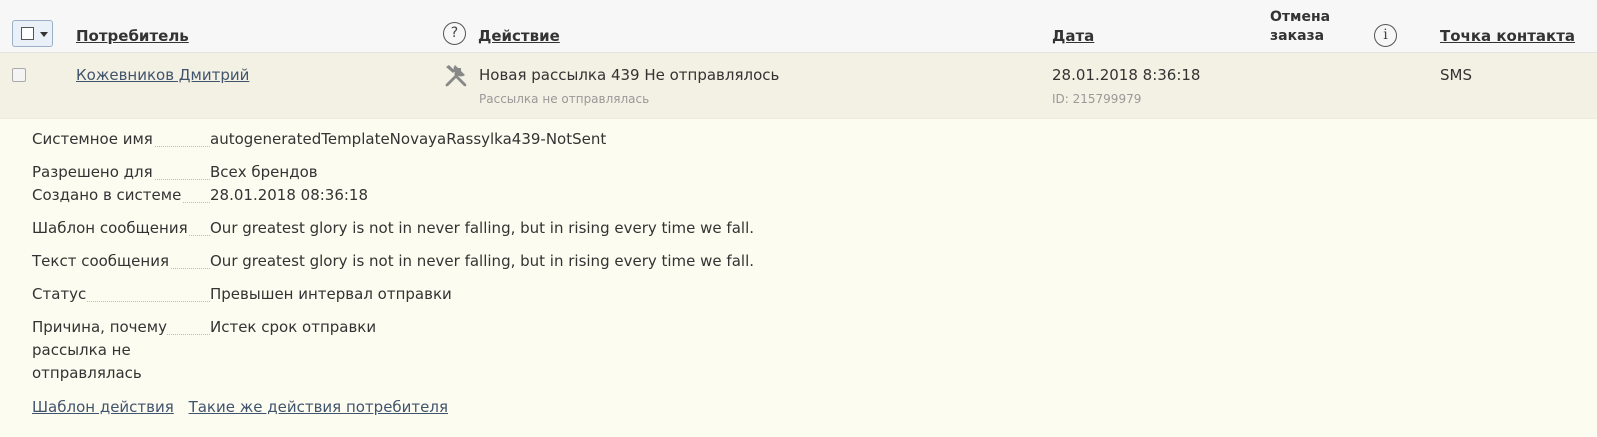 This screenshot has width=1597, height=437. Describe the element at coordinates (293, 327) in the screenshot. I see `detail-value: Истек срок отправки` at that location.